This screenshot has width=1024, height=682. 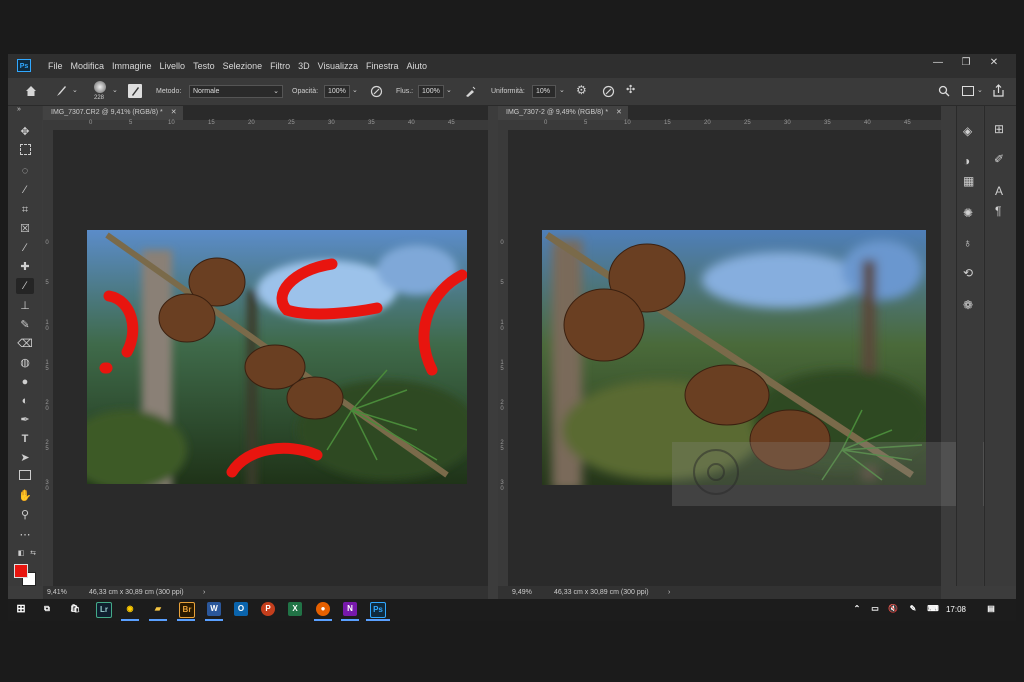 What do you see at coordinates (966, 161) in the screenshot?
I see `adjustments-icon: ◑` at bounding box center [966, 161].